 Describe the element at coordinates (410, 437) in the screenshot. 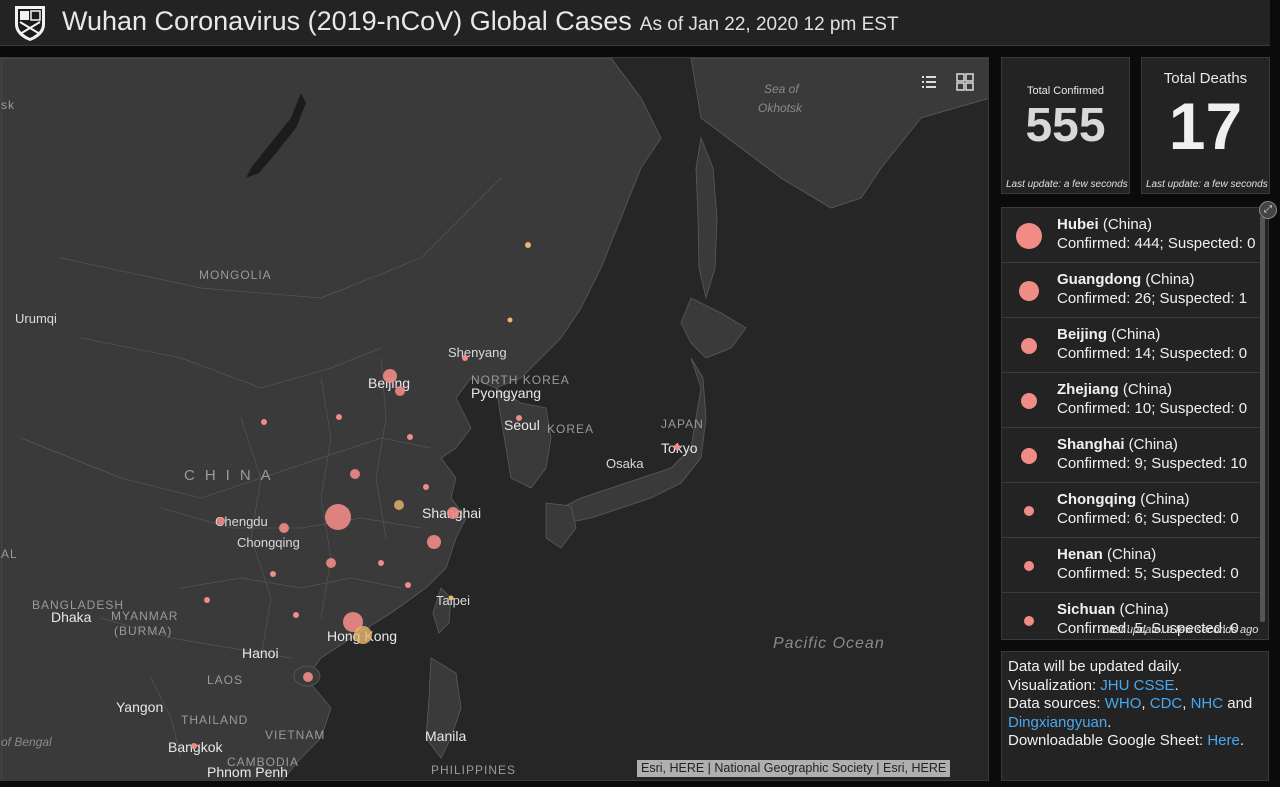

I see `bubble-shandong` at that location.